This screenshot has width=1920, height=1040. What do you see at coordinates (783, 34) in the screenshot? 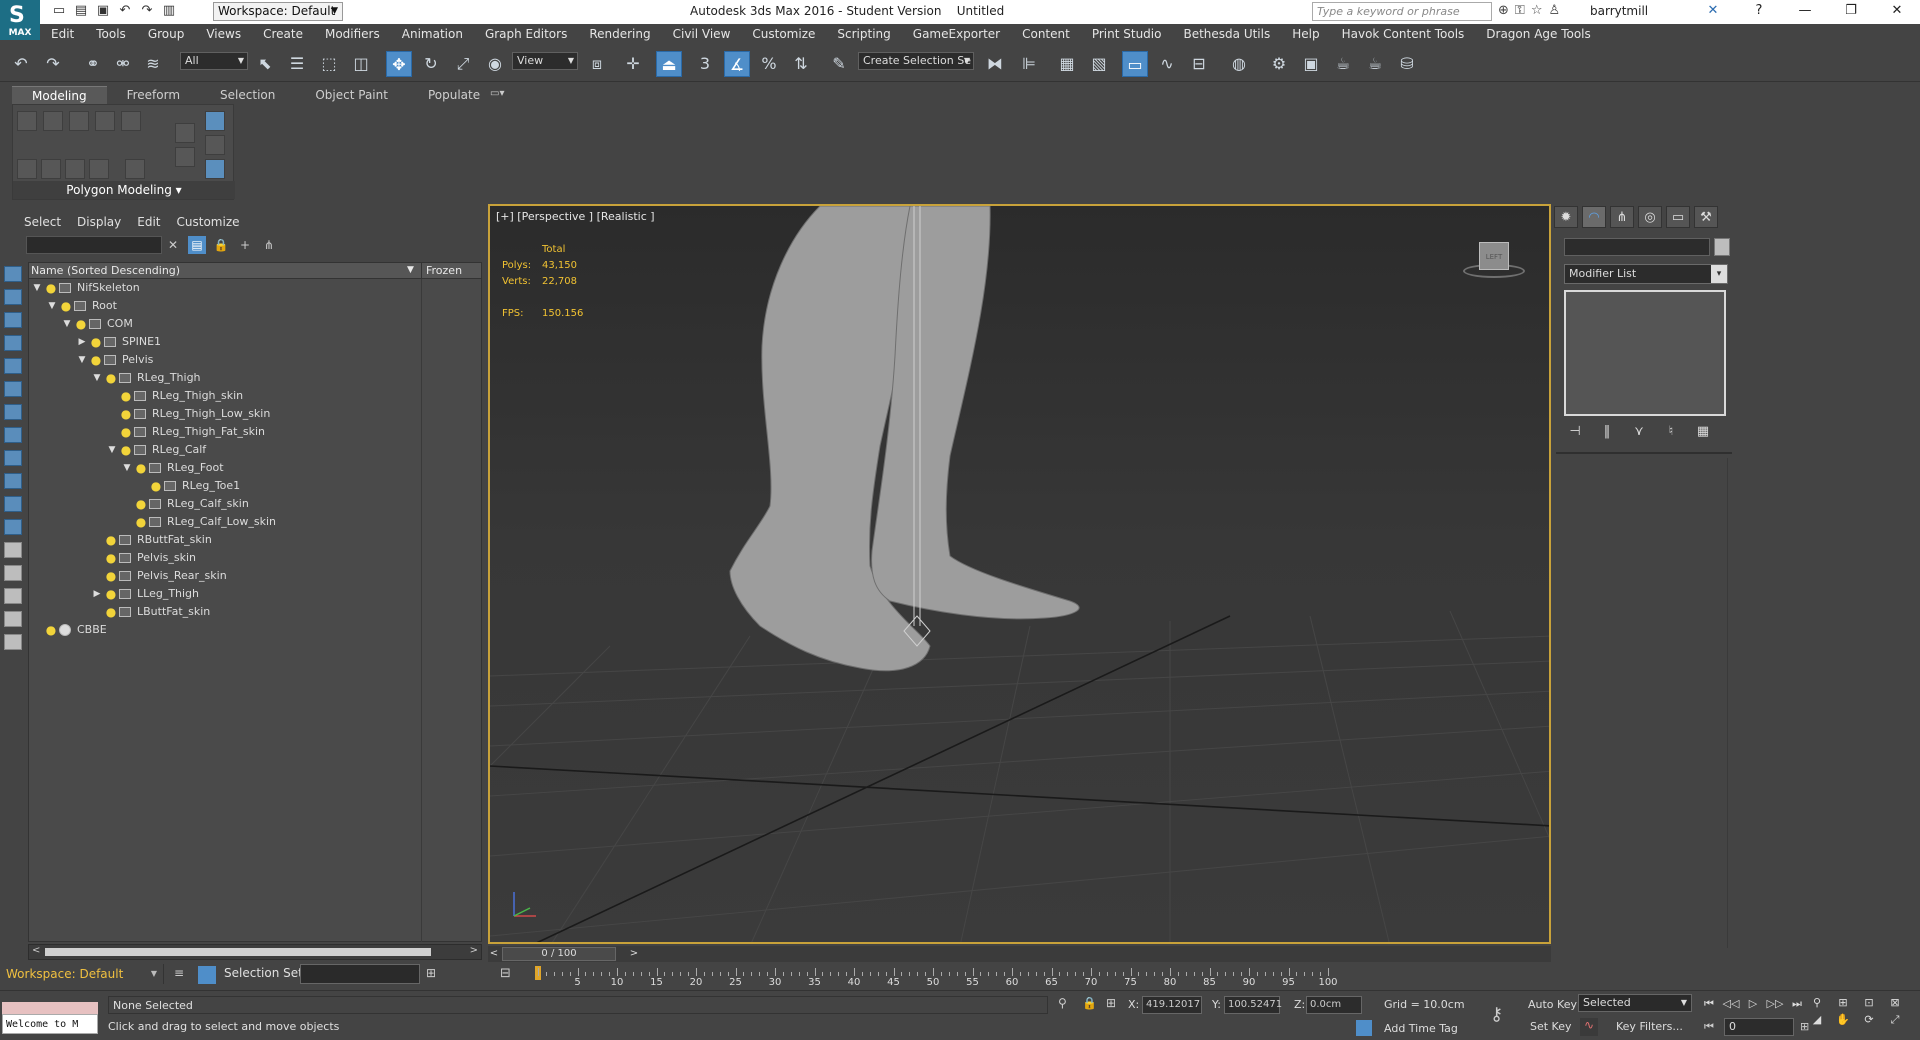
I see `menu-item-customize: Customize` at bounding box center [783, 34].